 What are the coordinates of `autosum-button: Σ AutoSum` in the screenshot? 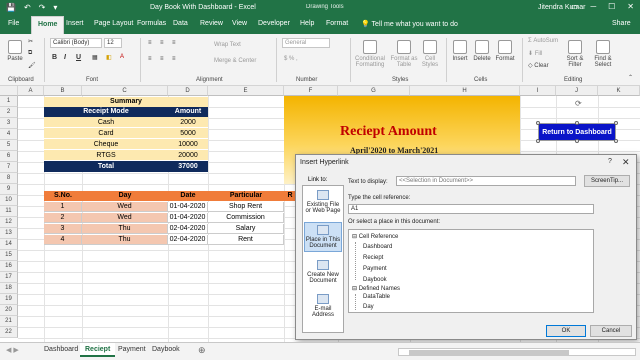 It's located at (543, 41).